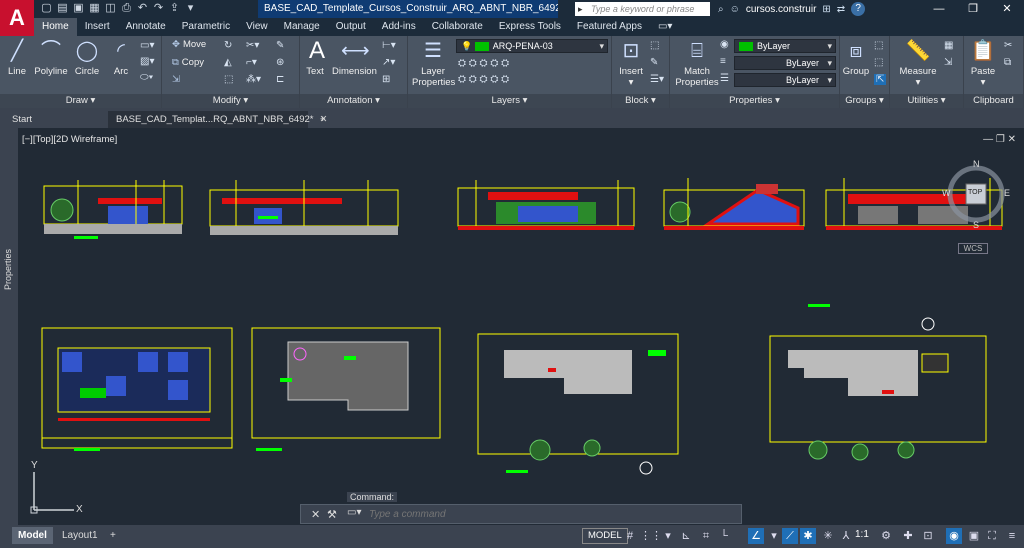 The height and width of the screenshot is (548, 1024). What do you see at coordinates (686, 536) in the screenshot?
I see `infer-icon: ⊾` at bounding box center [686, 536].